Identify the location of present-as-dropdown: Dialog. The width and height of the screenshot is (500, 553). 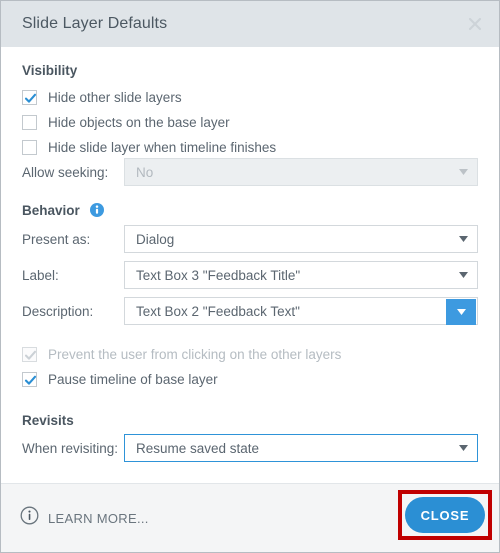
(301, 239).